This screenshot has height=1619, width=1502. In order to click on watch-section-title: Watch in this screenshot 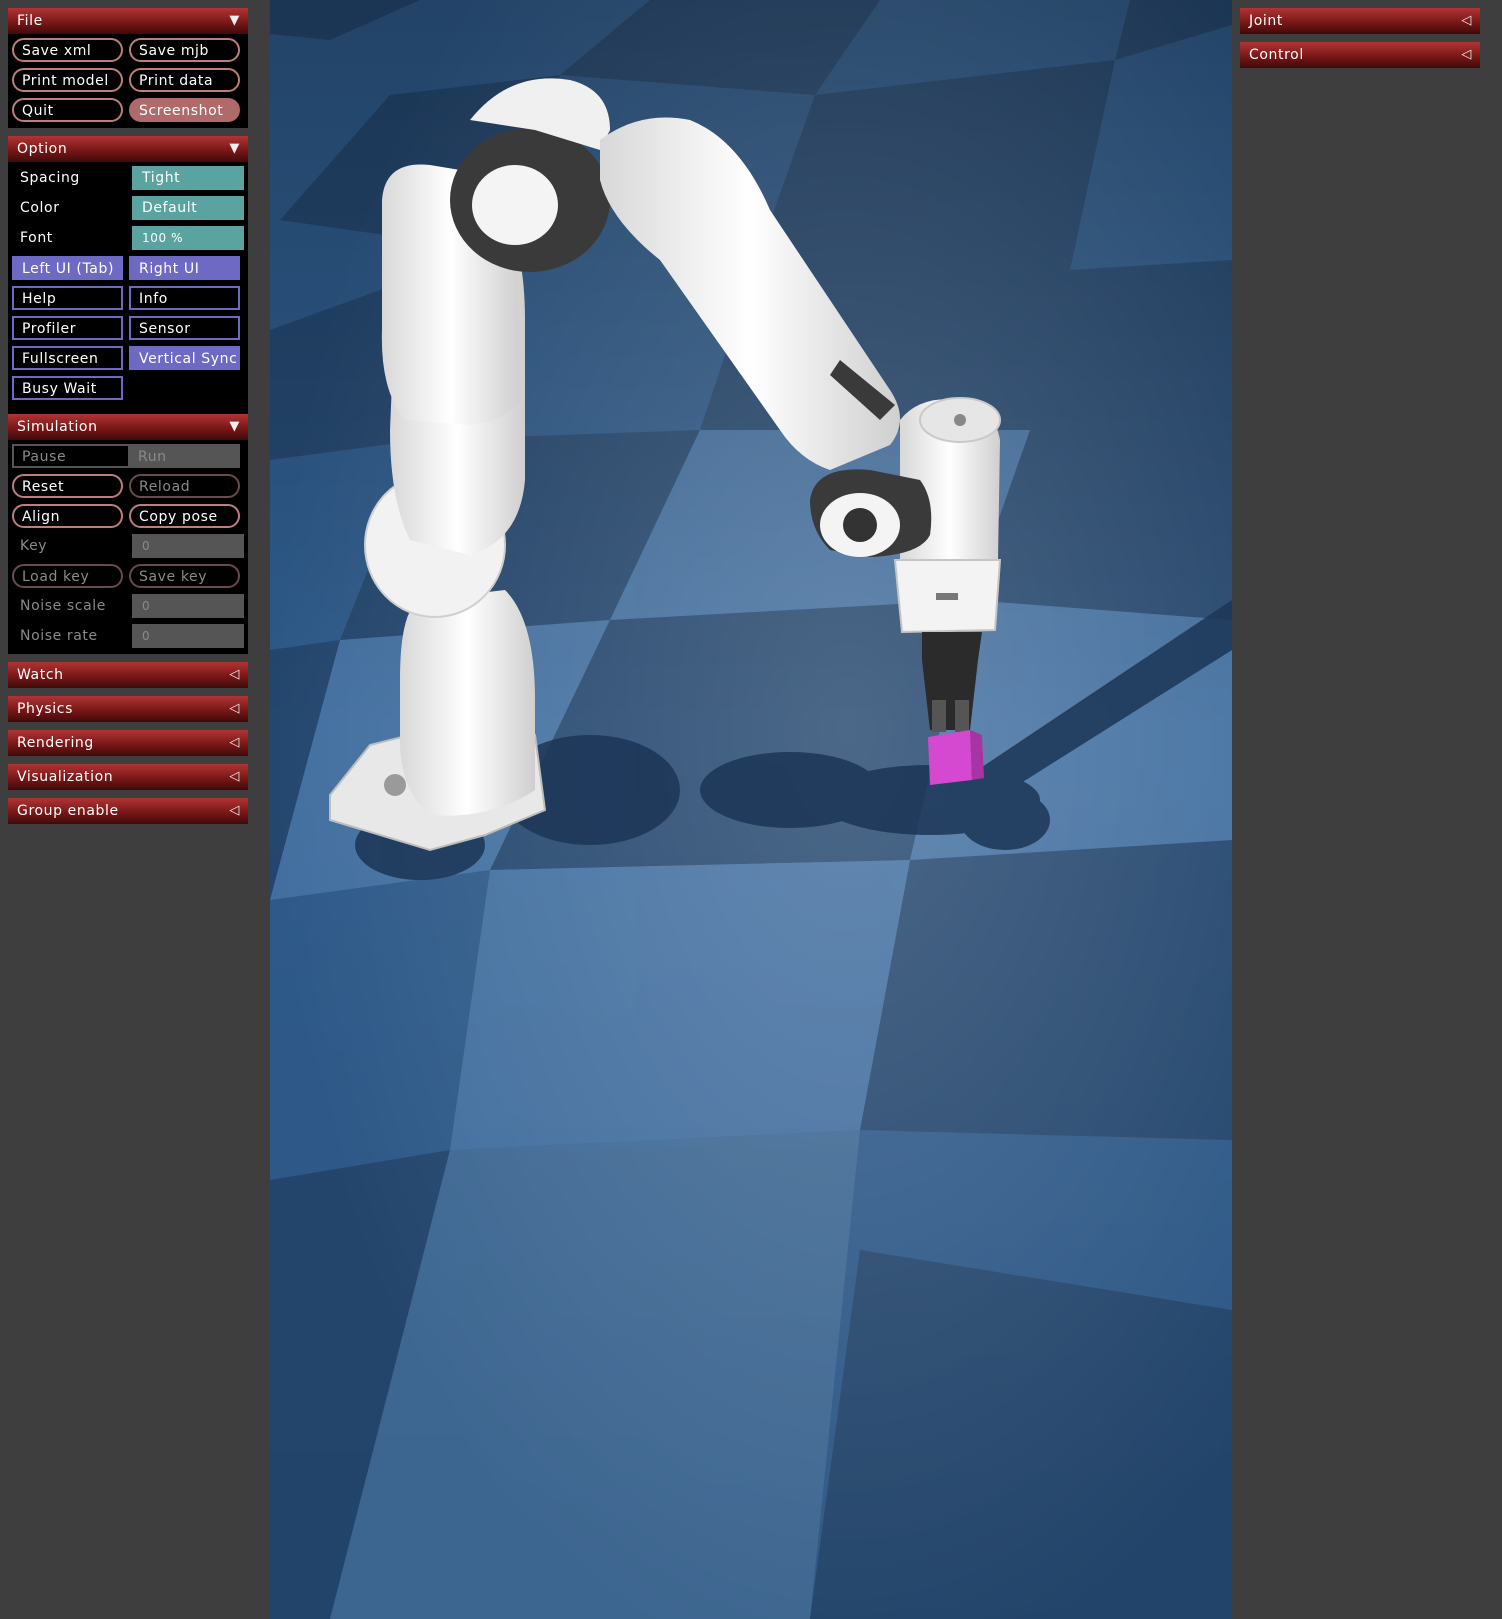, I will do `click(40, 675)`.